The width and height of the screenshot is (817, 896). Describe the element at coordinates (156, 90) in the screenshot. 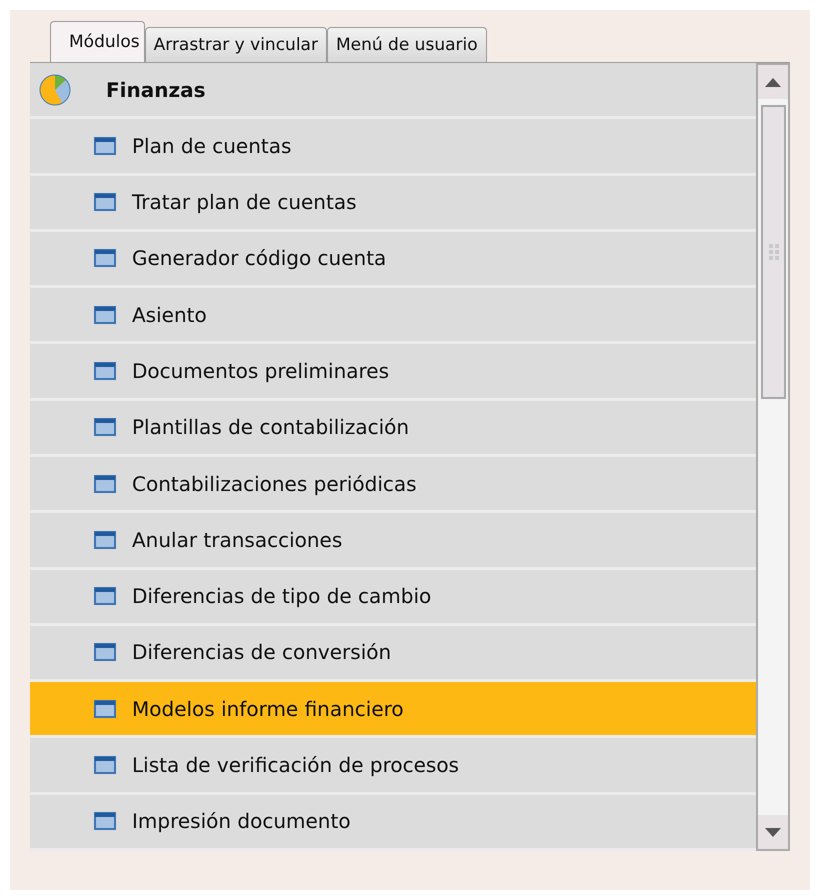

I see `module-title: Finanzas` at that location.